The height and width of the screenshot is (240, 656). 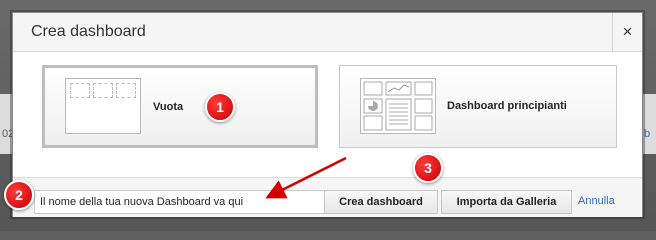 I want to click on option-blank-label: Vuota, so click(x=168, y=107).